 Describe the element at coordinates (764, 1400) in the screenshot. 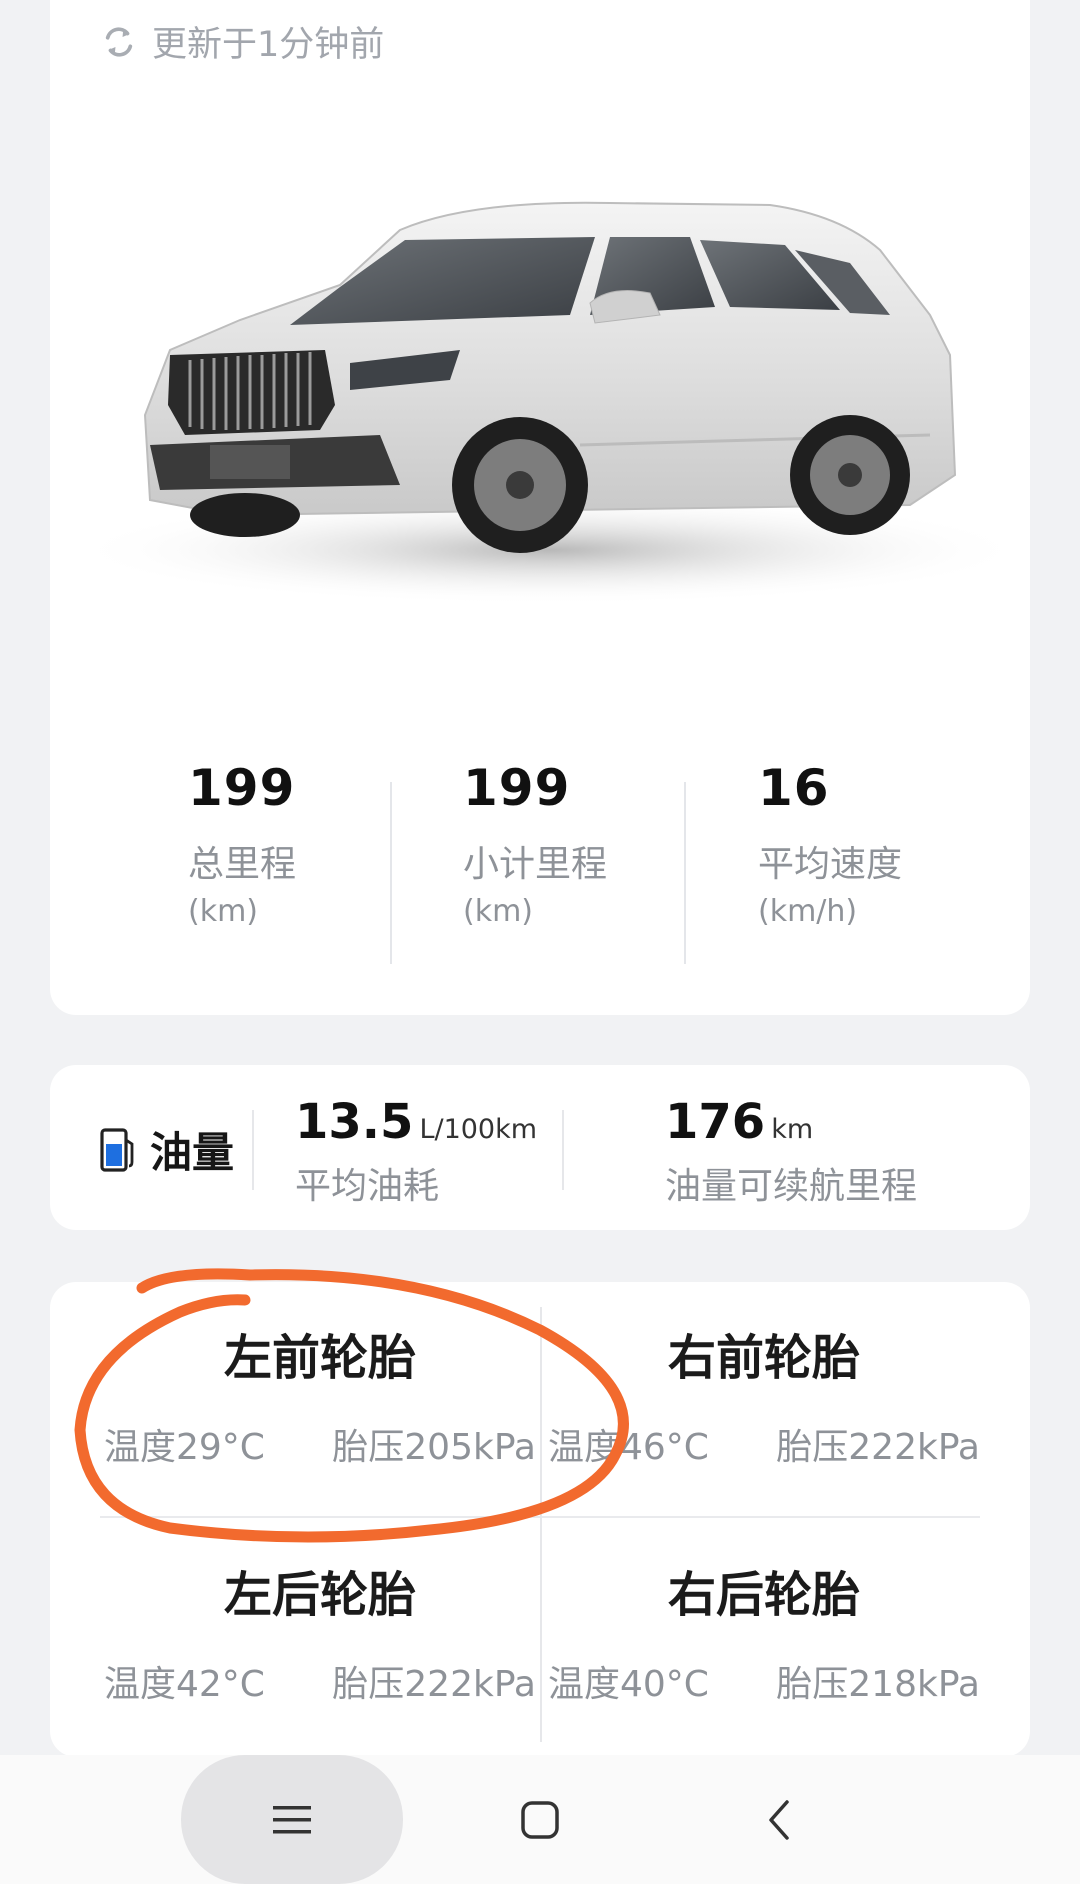

I see `tire-front-right: 右前轮胎 温度46°C 胎压222kPa` at that location.